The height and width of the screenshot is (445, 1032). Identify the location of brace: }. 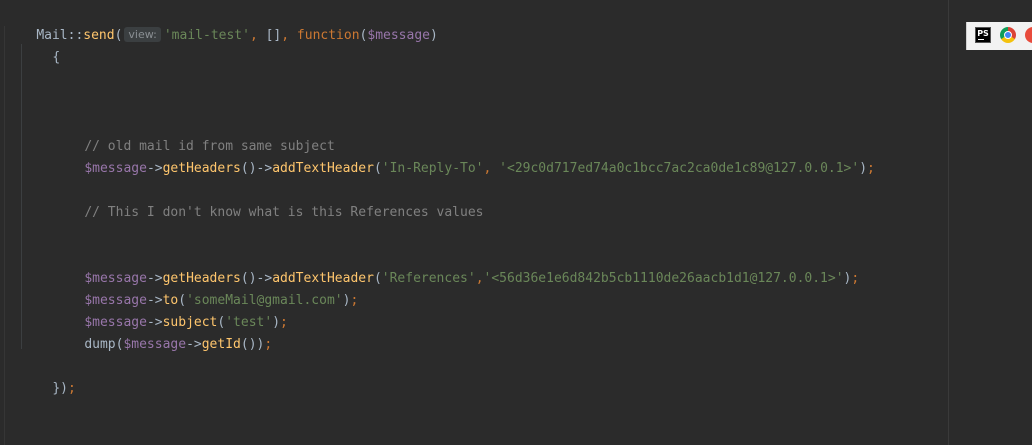
(56, 388).